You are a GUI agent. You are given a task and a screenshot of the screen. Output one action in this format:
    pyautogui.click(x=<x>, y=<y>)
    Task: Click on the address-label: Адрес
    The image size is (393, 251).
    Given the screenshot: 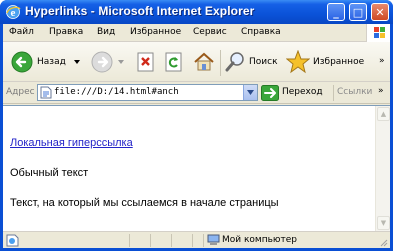 What is the action you would take?
    pyautogui.click(x=20, y=92)
    